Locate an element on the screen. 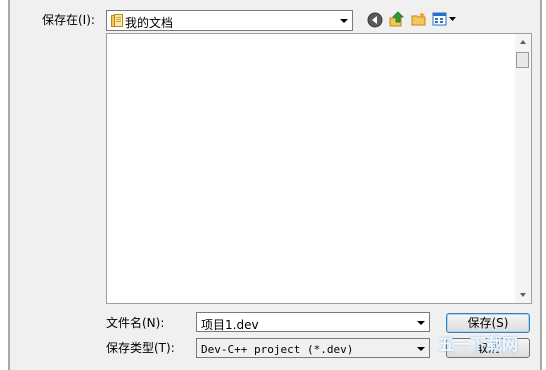 Image resolution: width=546 pixels, height=370 pixels. dialog-right-border is located at coordinates (541, 185).